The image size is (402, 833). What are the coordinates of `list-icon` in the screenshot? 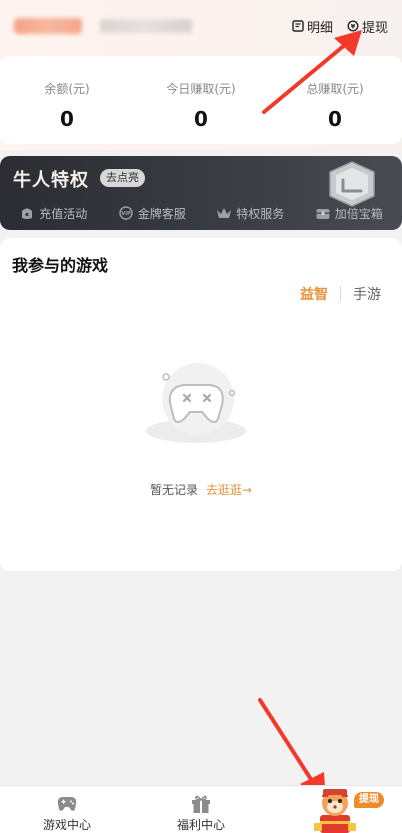 It's located at (298, 26).